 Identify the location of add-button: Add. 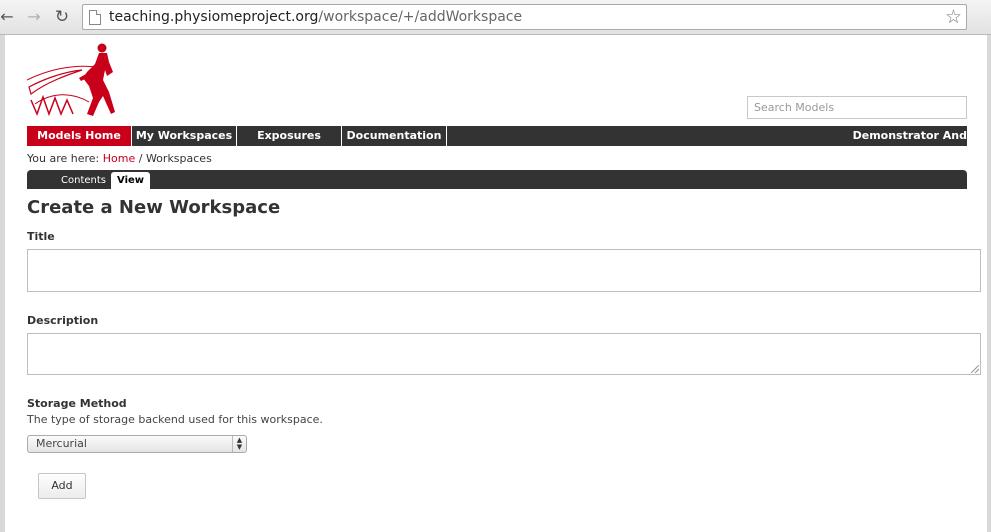
(62, 486).